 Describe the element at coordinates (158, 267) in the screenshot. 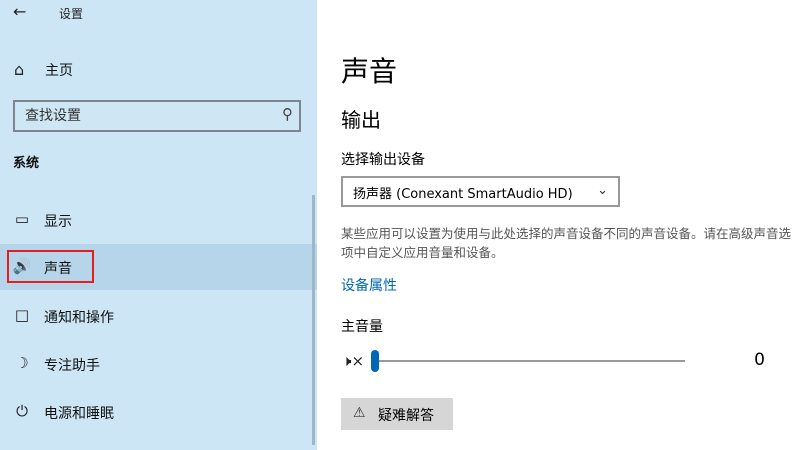

I see `sidebar-item-sound: 🔊 声音` at that location.